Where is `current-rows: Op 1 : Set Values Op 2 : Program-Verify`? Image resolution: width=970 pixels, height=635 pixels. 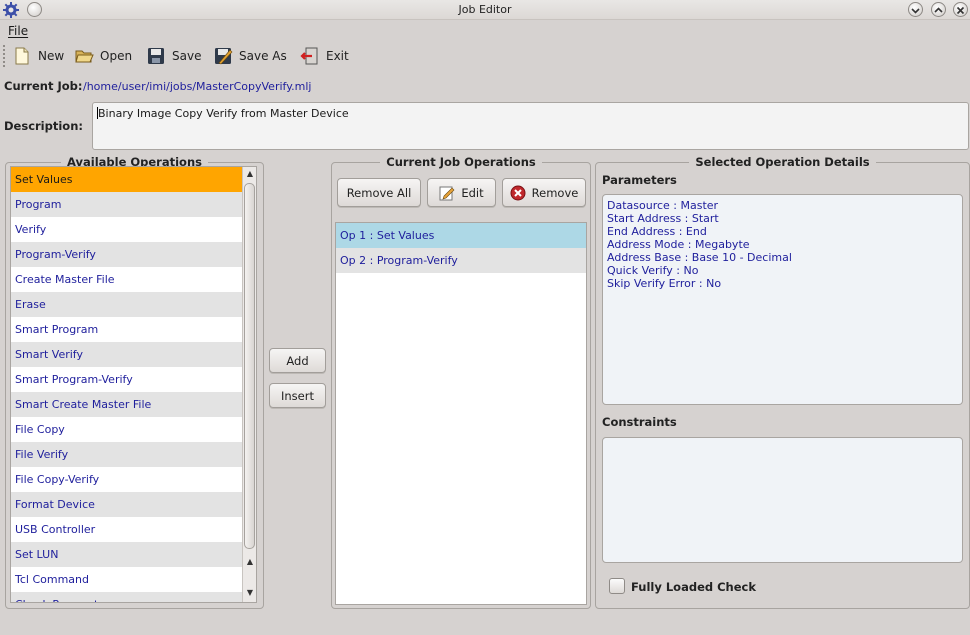 current-rows: Op 1 : Set Values Op 2 : Program-Verify is located at coordinates (461, 248).